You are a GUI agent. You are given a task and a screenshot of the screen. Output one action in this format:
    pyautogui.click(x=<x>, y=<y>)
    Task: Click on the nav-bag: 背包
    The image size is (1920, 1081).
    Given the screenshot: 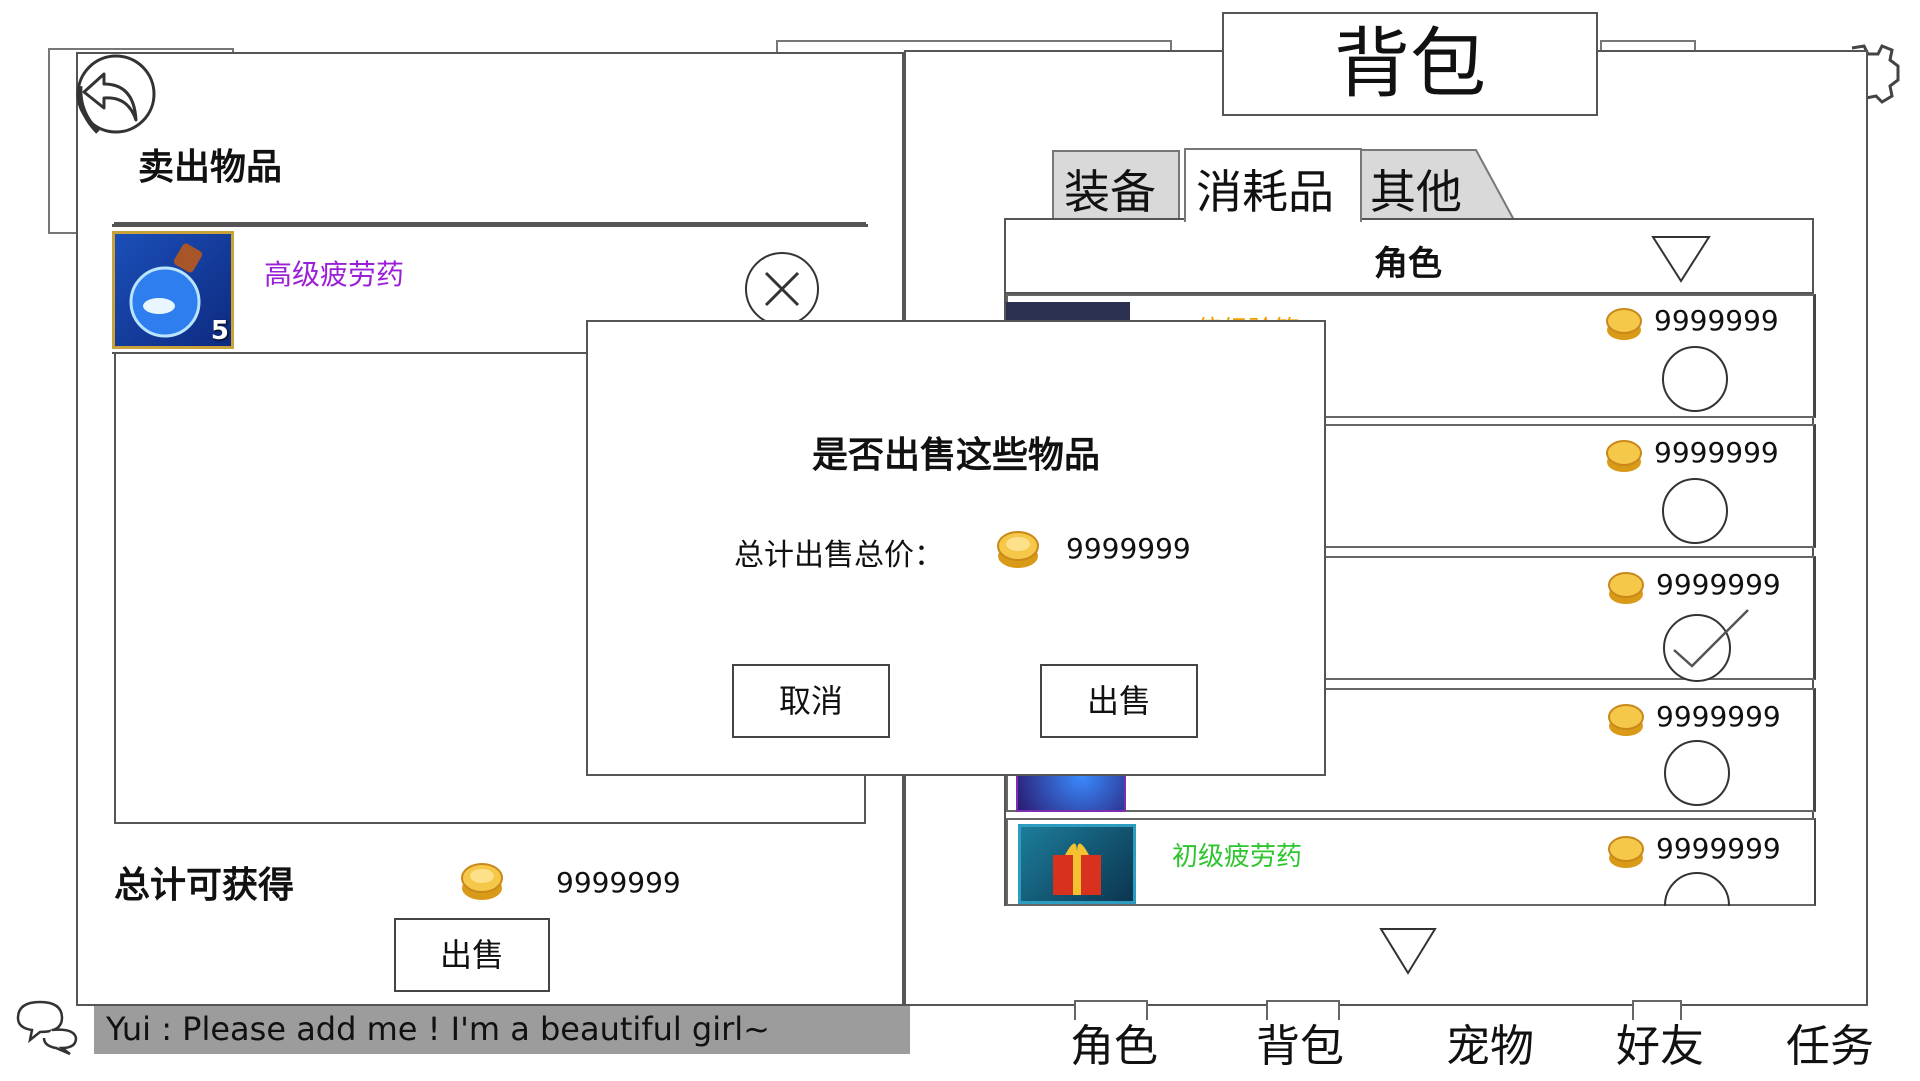 What is the action you would take?
    pyautogui.click(x=1300, y=1042)
    